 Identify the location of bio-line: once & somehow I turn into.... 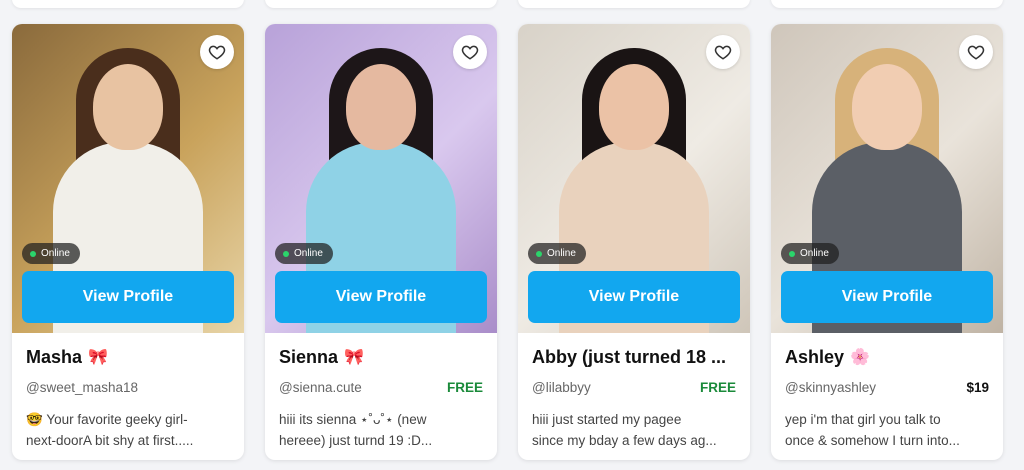
(872, 440).